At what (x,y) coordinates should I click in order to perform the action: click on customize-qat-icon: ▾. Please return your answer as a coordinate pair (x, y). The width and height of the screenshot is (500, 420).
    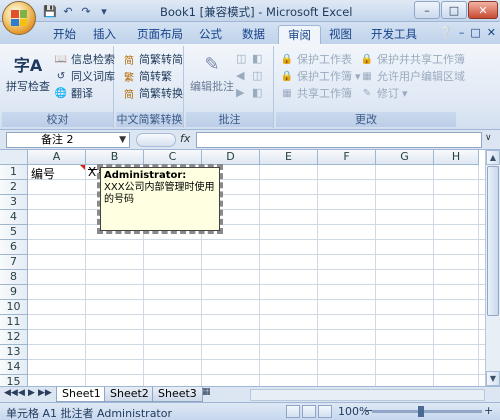
    Looking at the image, I should click on (104, 11).